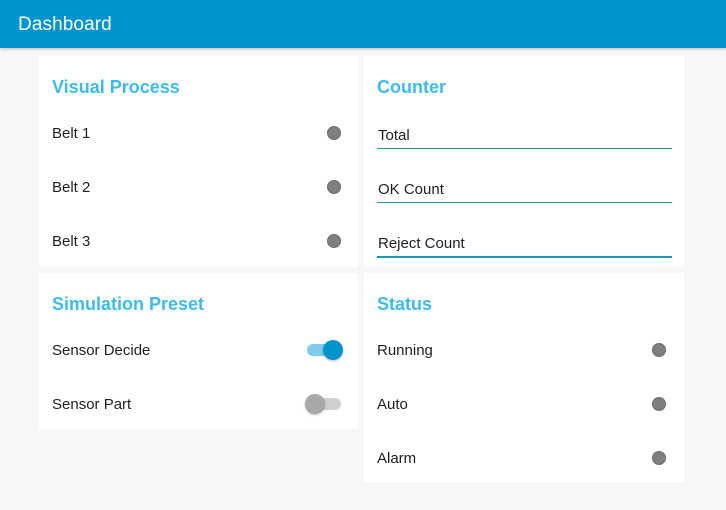 The height and width of the screenshot is (510, 726). What do you see at coordinates (421, 243) in the screenshot?
I see `reject-count-label: Reject Count` at bounding box center [421, 243].